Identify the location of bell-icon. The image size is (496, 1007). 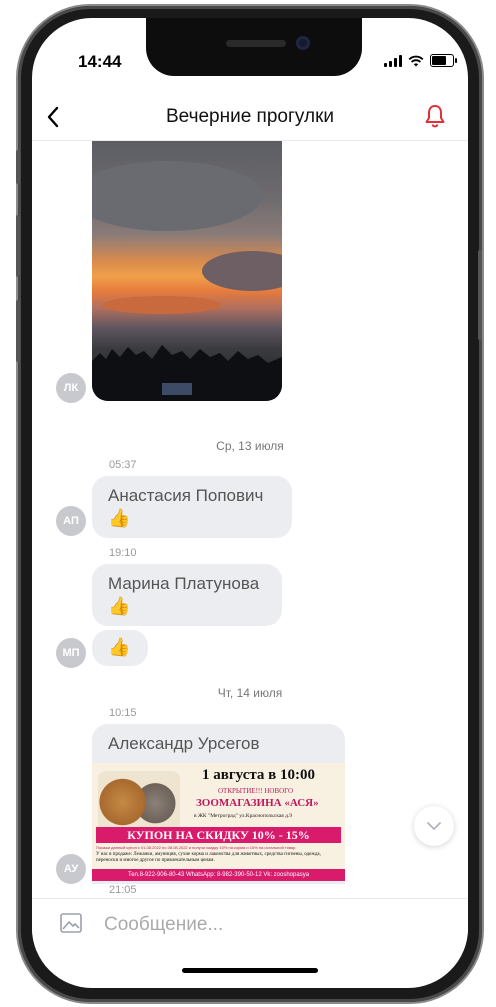
(435, 116).